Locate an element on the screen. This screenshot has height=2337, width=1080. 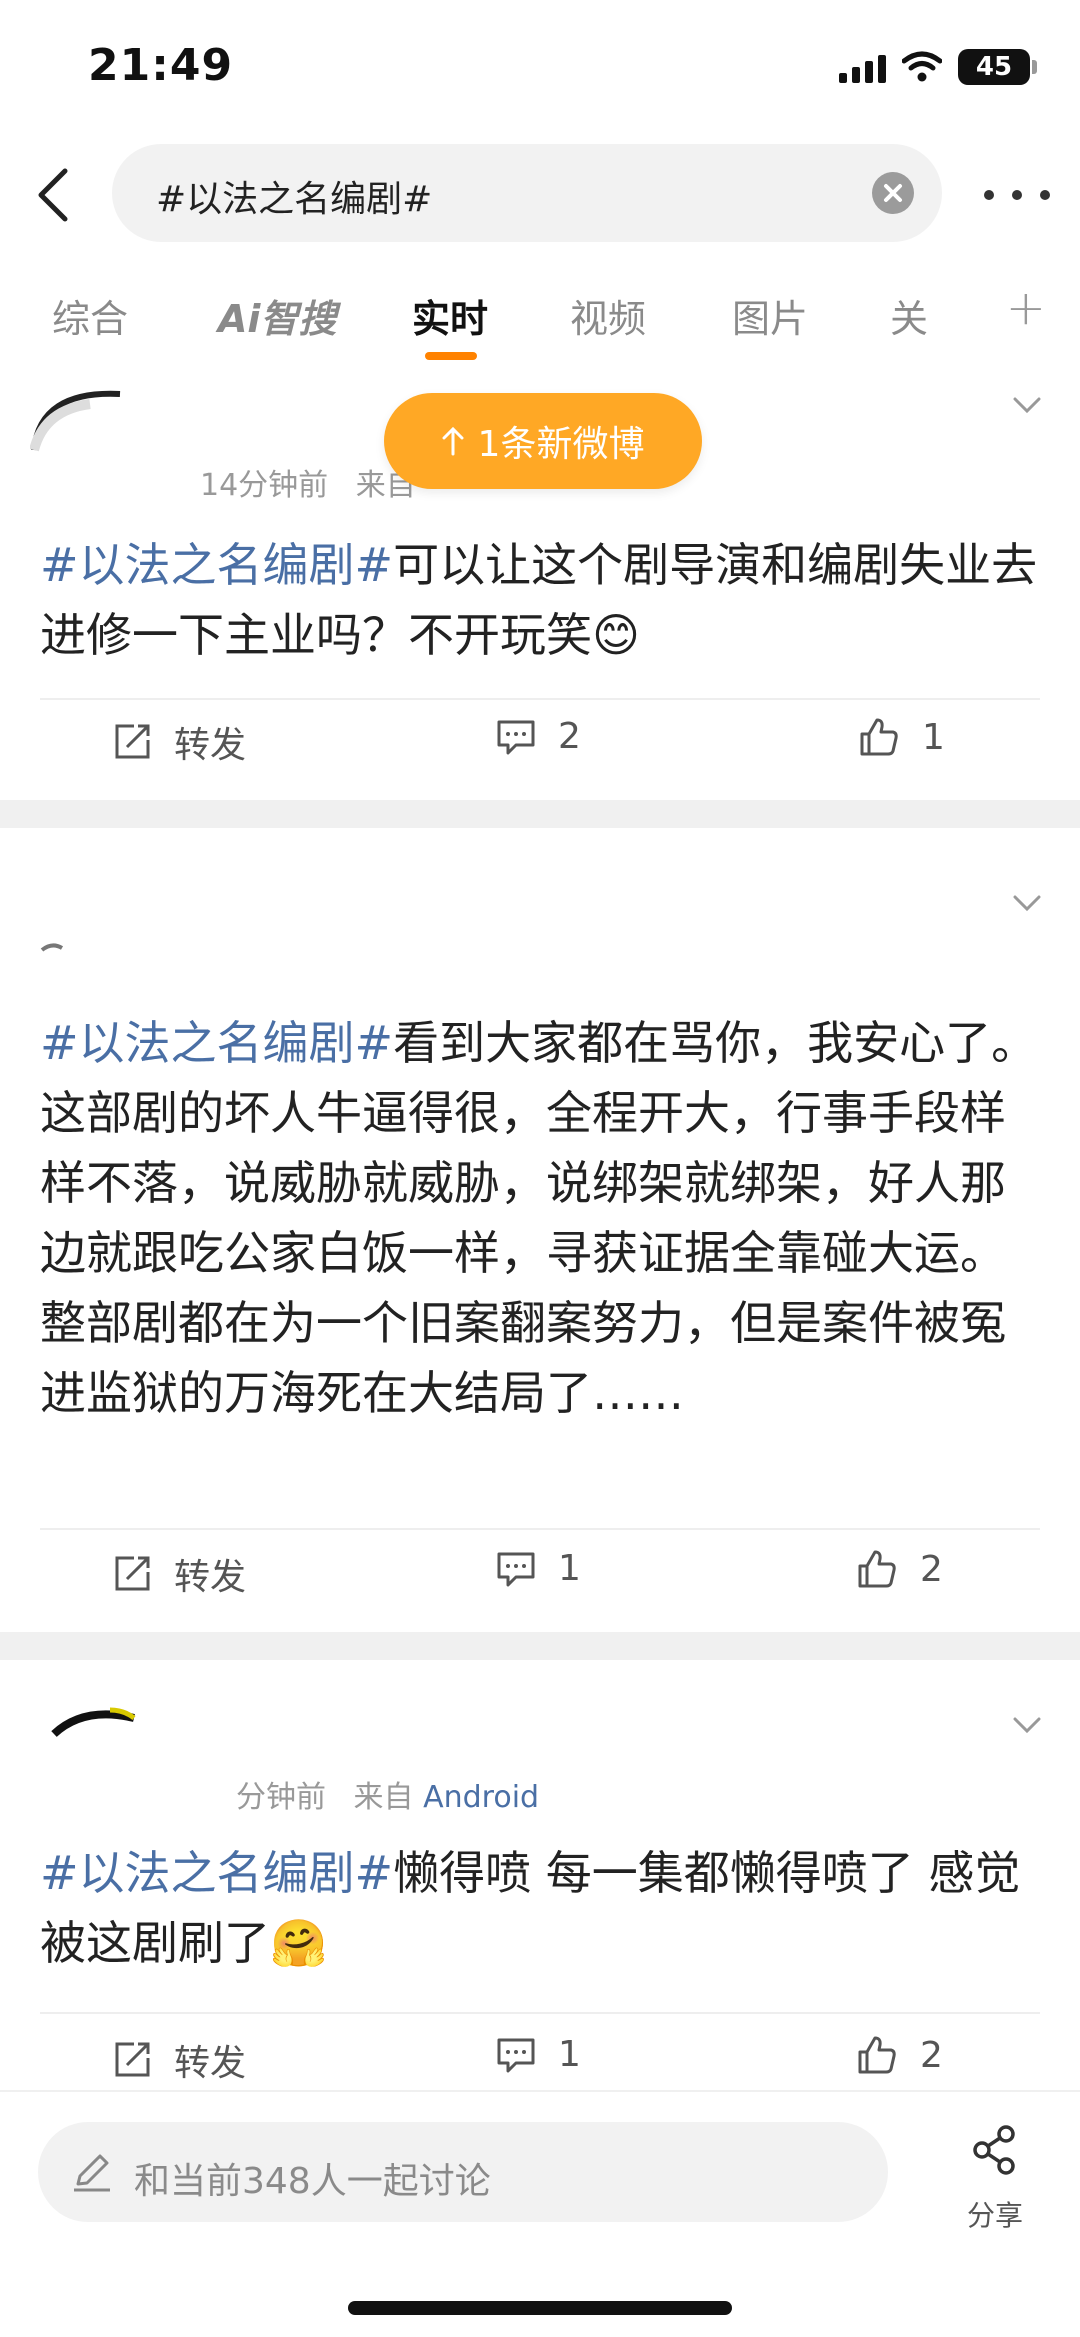
discussion-input: 和当前348人一起讨论 is located at coordinates (463, 2172).